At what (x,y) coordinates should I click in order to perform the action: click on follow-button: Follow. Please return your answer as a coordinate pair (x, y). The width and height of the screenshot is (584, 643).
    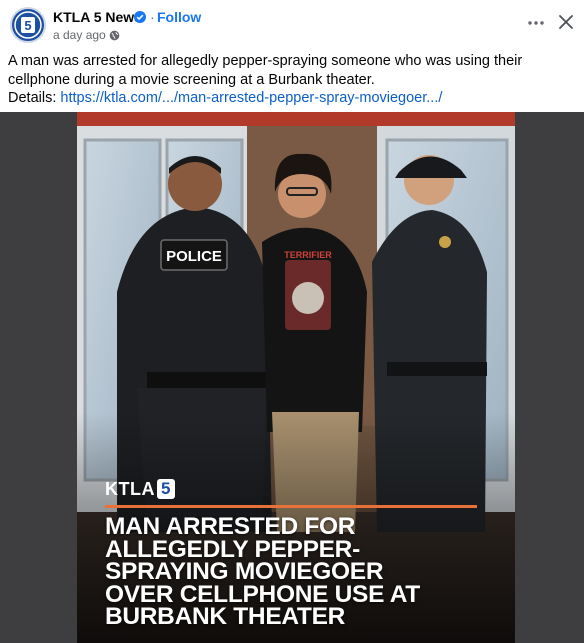
    Looking at the image, I should click on (179, 17).